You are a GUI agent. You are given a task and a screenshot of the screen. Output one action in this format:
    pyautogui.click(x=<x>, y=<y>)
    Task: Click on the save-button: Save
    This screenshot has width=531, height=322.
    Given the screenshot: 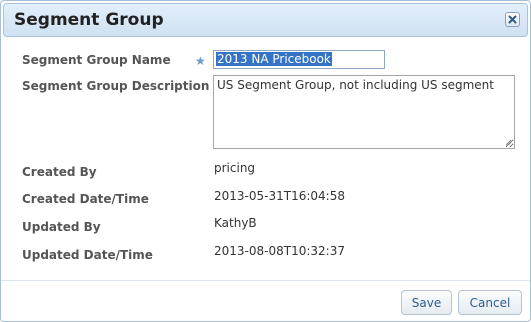 What is the action you would take?
    pyautogui.click(x=426, y=302)
    